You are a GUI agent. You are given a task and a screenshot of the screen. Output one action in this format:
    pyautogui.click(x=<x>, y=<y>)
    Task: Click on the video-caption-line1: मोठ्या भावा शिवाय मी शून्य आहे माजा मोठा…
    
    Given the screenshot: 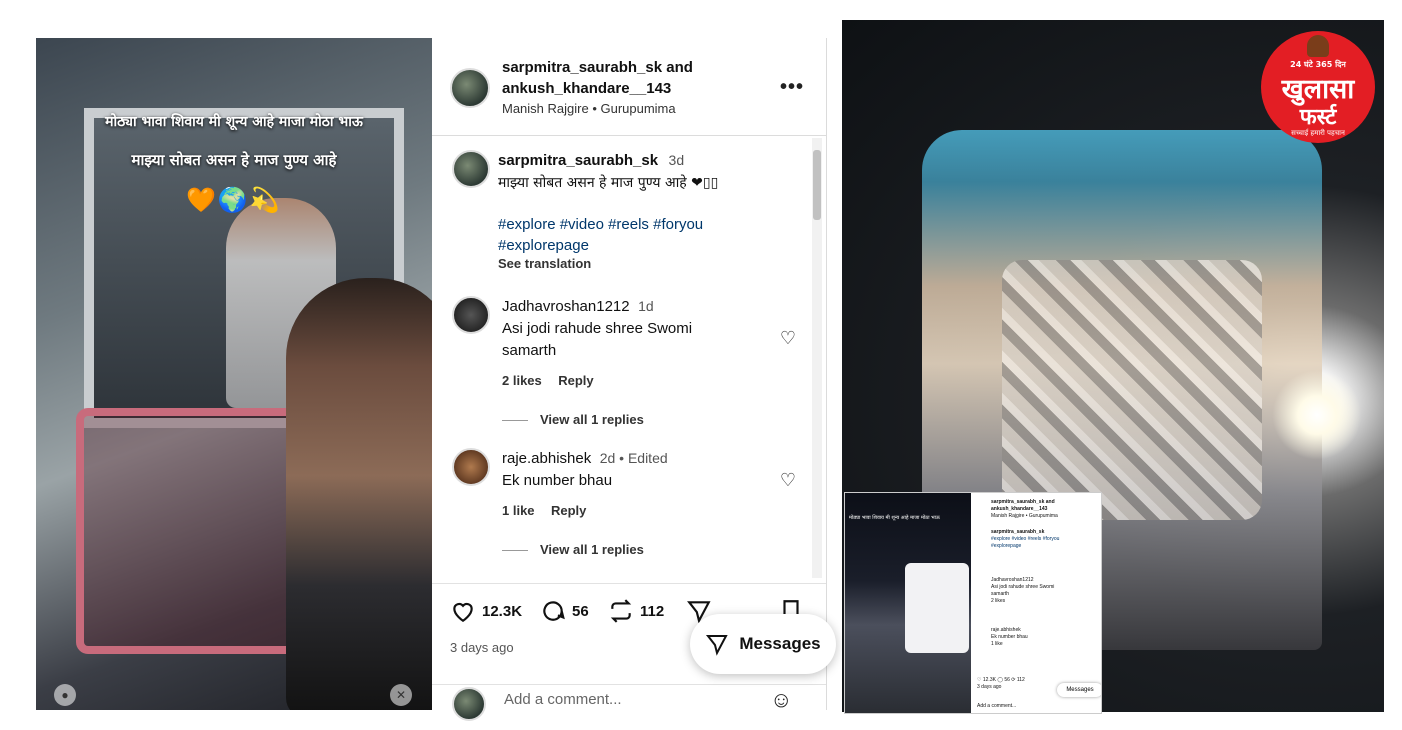 What is the action you would take?
    pyautogui.click(x=234, y=122)
    